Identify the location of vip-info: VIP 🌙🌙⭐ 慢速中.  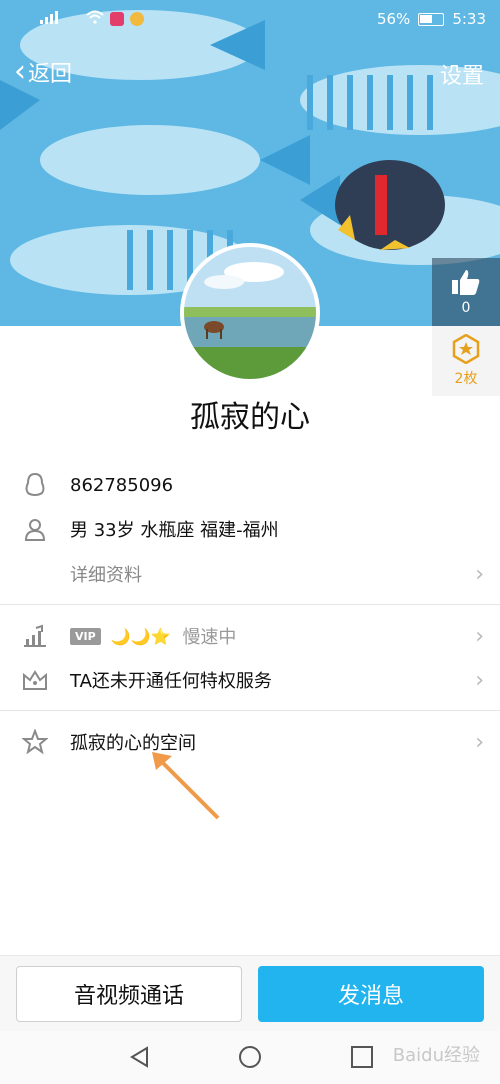
(153, 636).